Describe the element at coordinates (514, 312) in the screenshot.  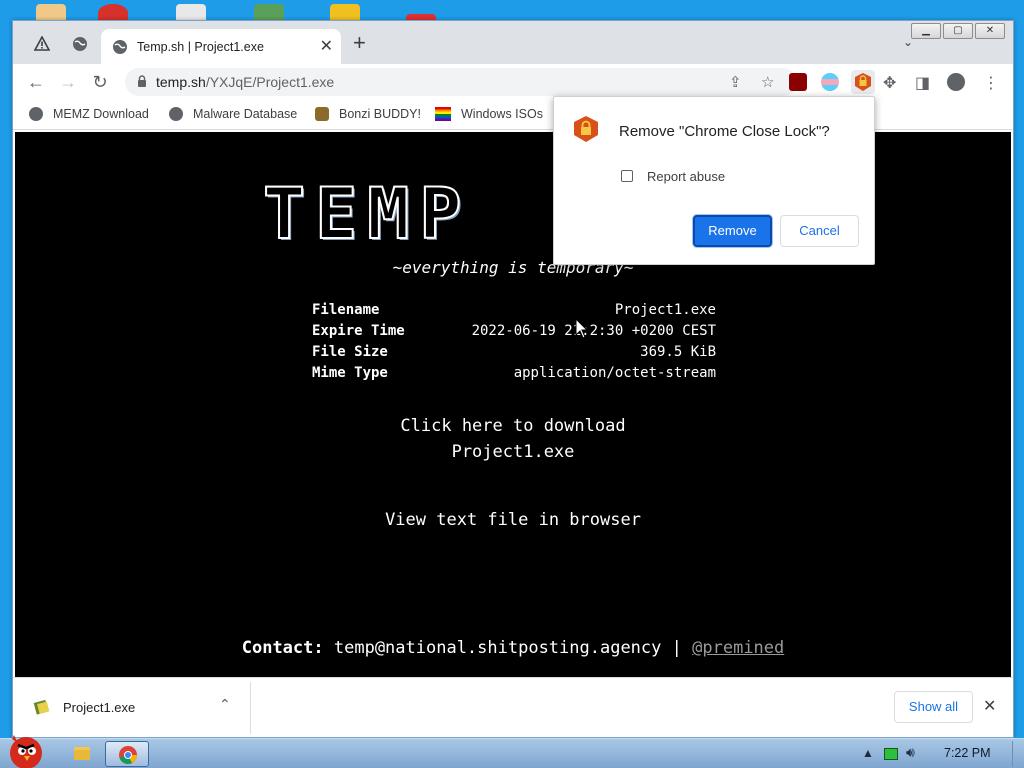
I see `info-row: Filename Project1.exe` at that location.